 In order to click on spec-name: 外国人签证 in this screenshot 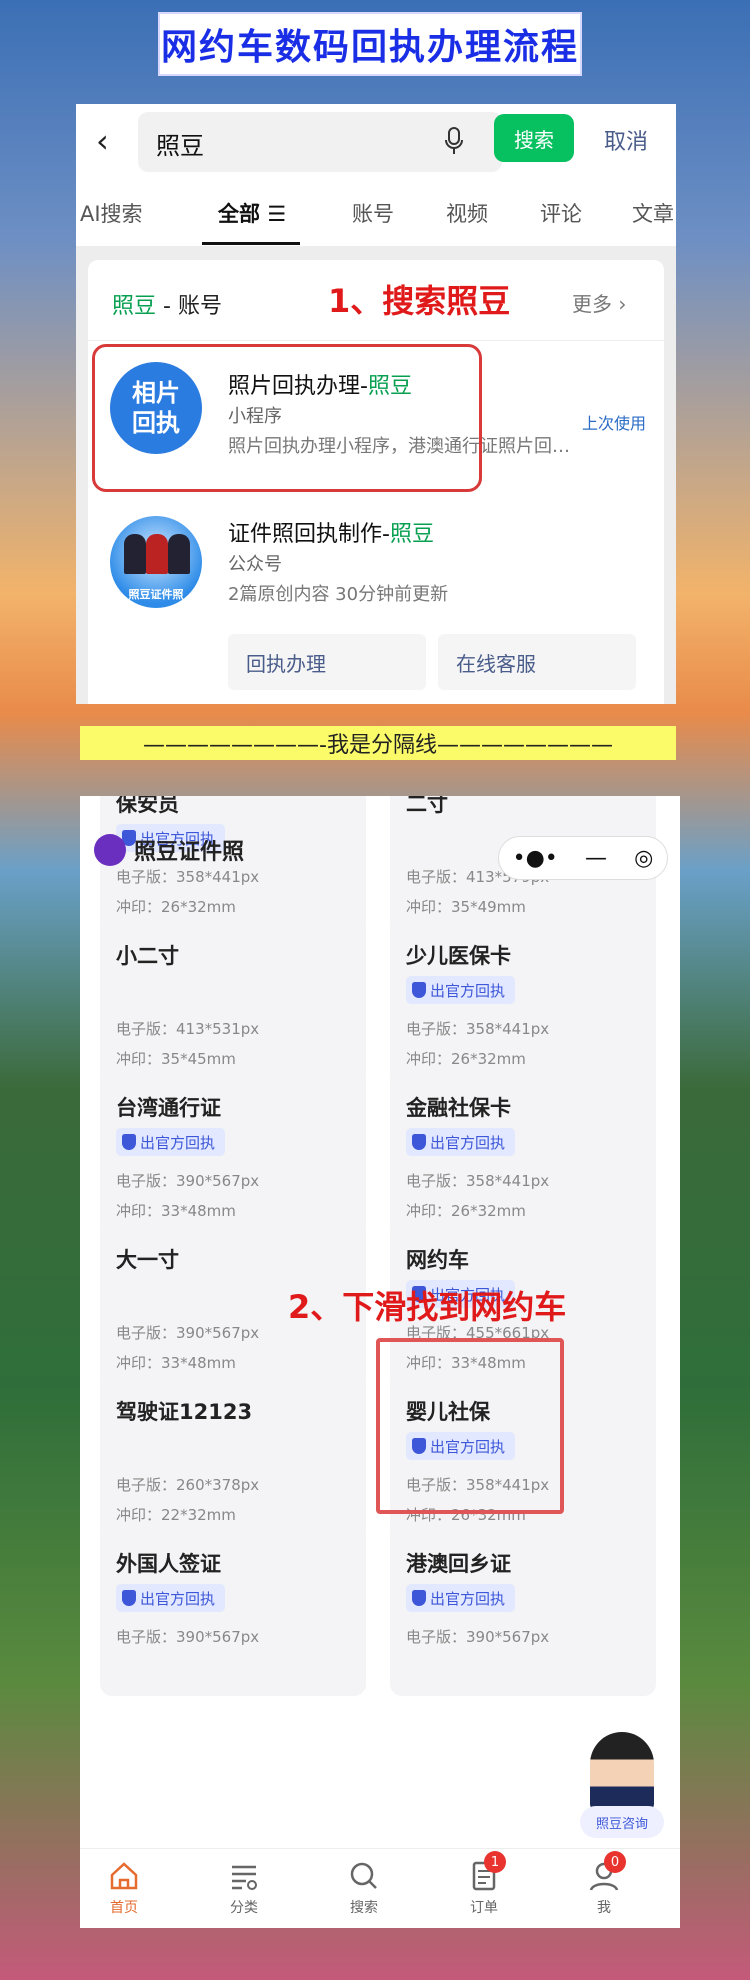, I will do `click(168, 1564)`.